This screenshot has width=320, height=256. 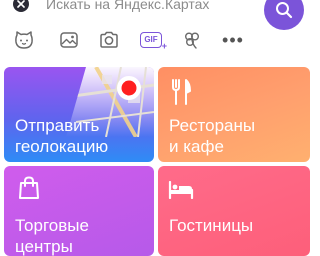 I want to click on close-icon, so click(x=21, y=4).